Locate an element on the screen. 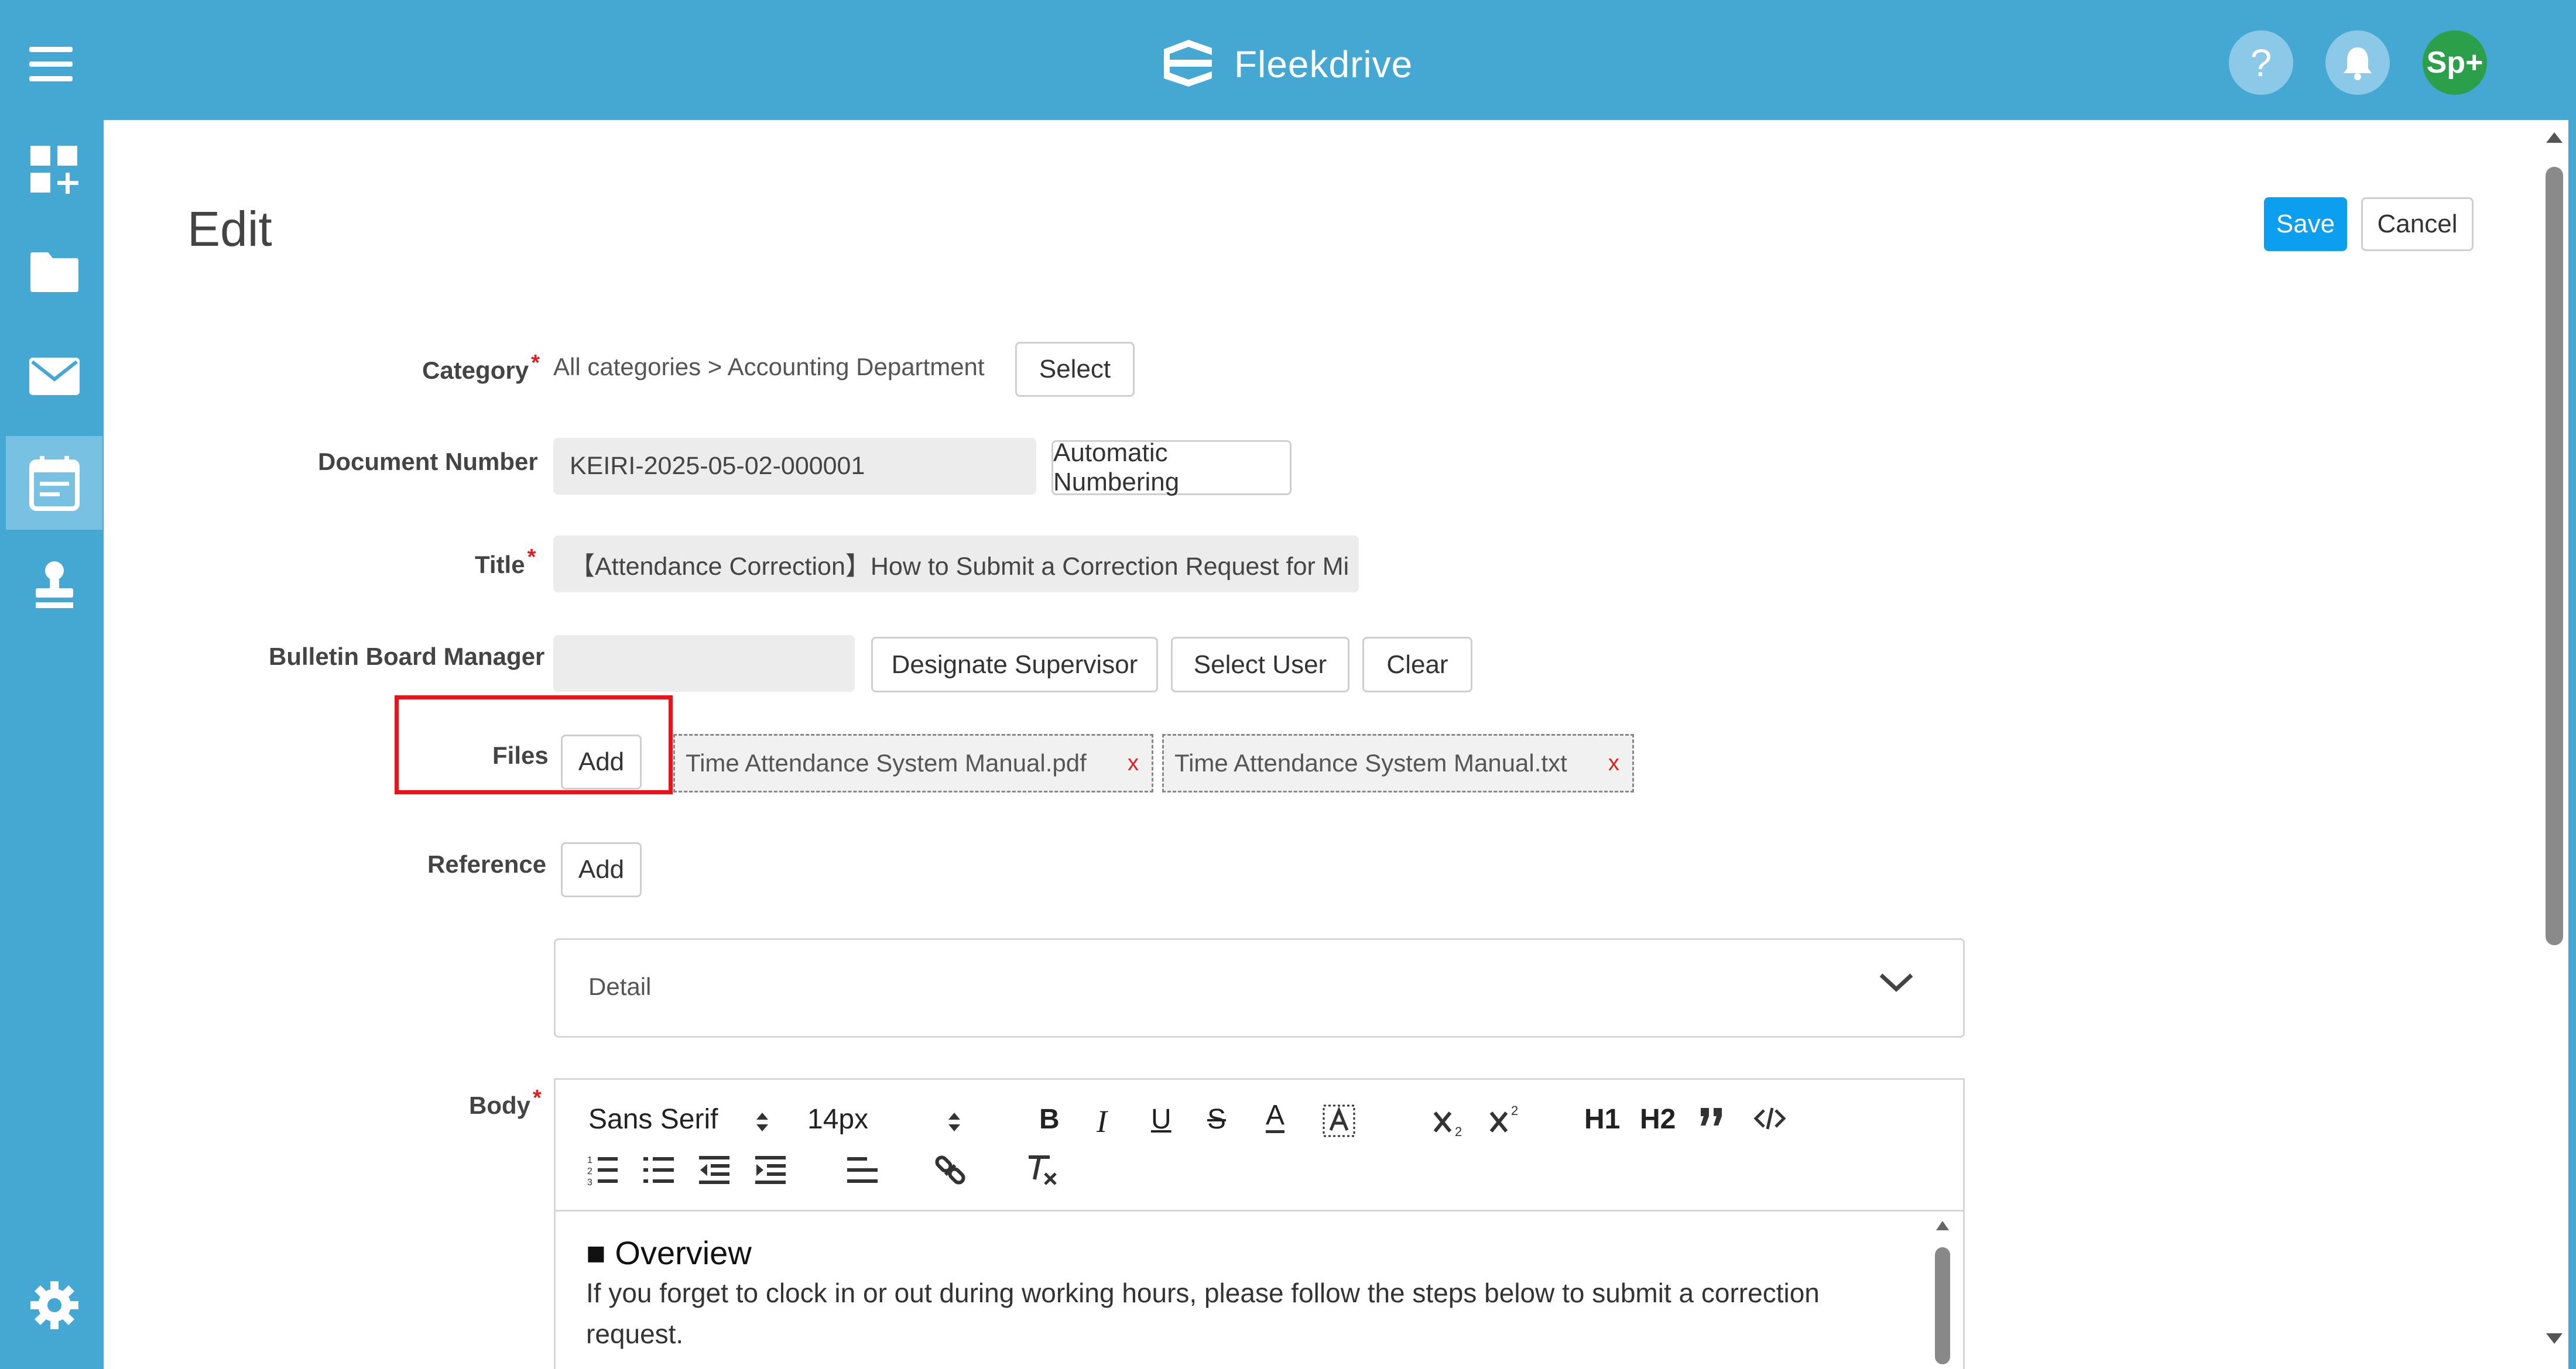 The width and height of the screenshot is (2576, 1369). detail-accordion: Detail is located at coordinates (1259, 988).